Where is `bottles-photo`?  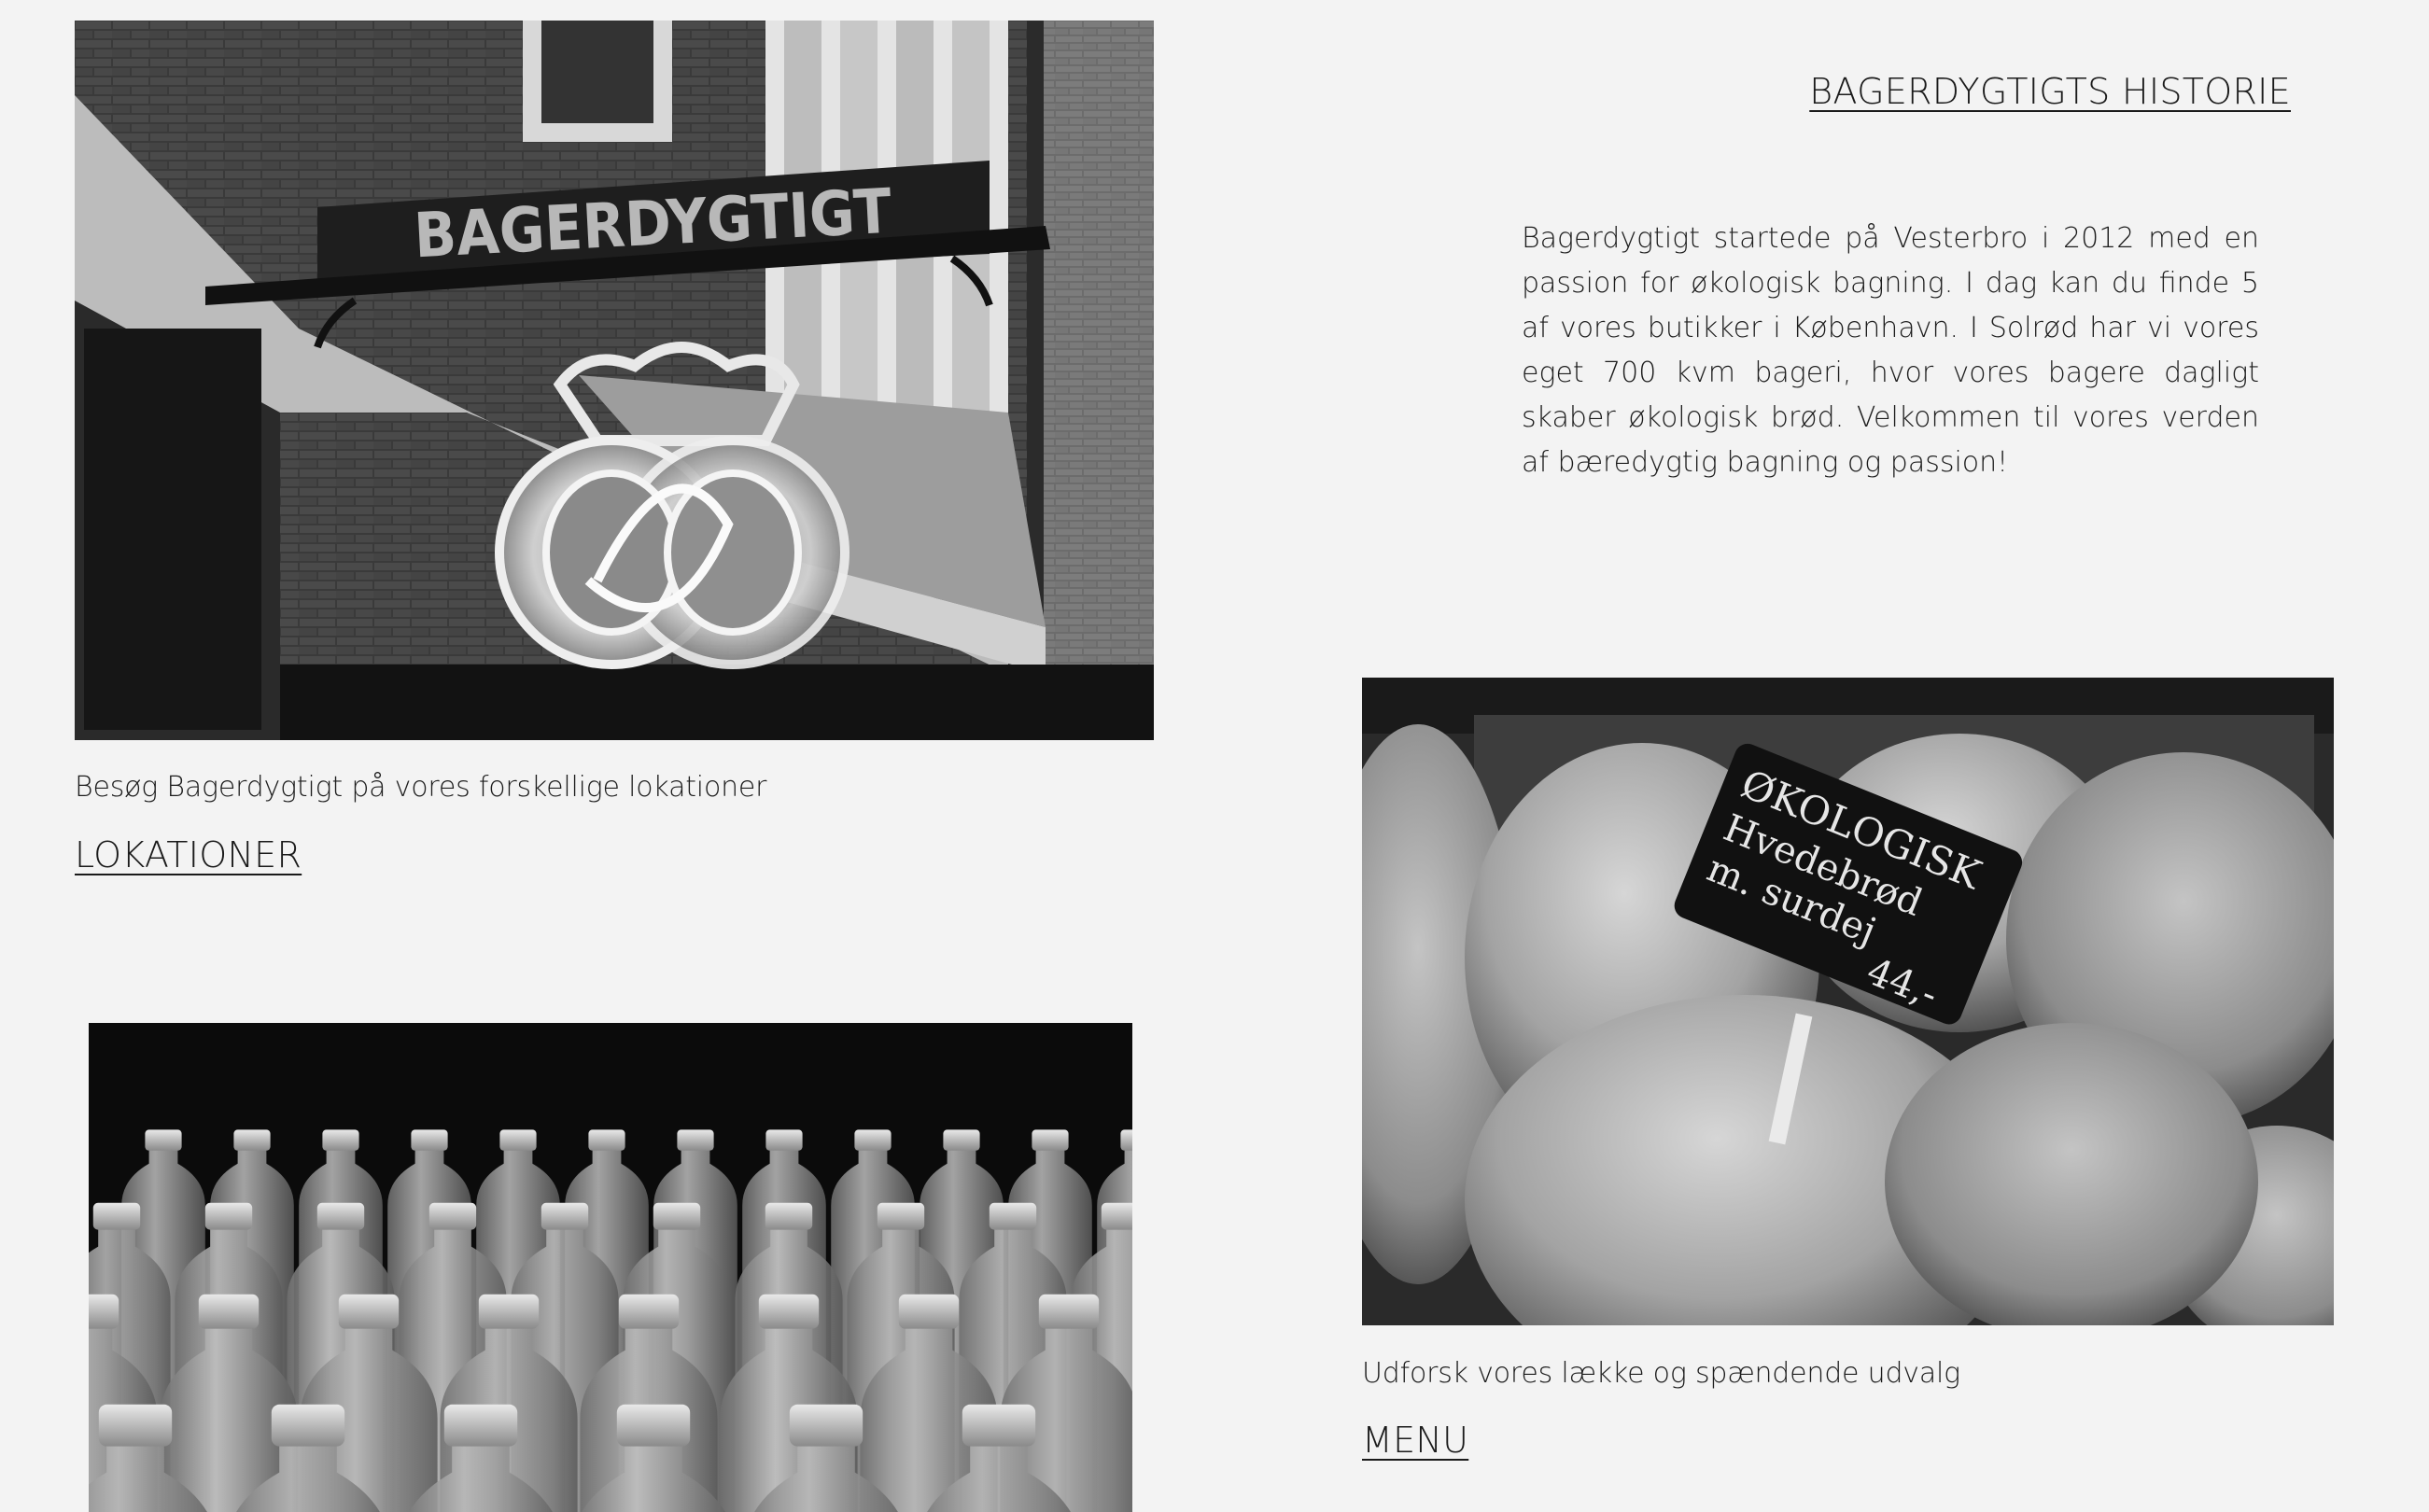 bottles-photo is located at coordinates (610, 1267).